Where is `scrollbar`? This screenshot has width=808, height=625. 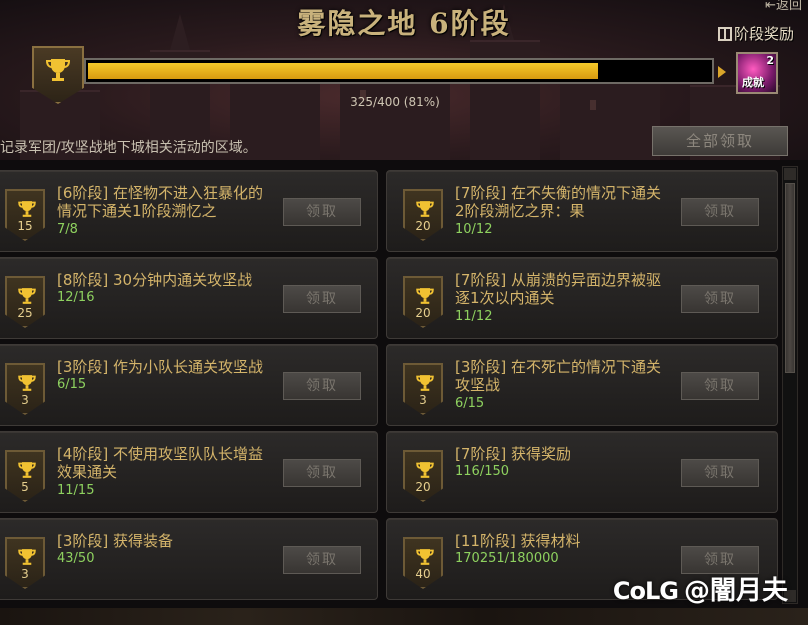 scrollbar is located at coordinates (790, 385).